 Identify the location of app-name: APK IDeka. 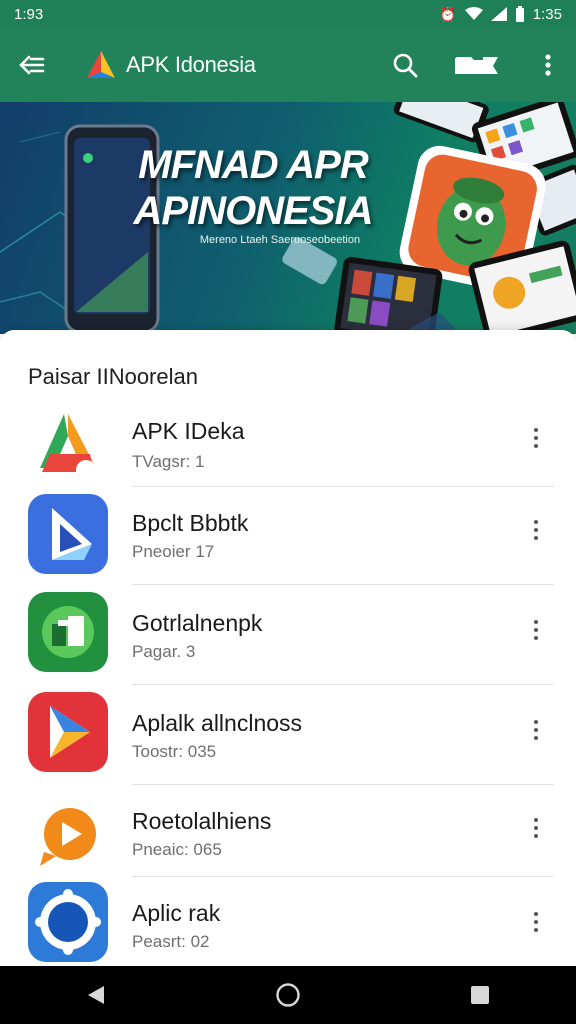
(188, 431).